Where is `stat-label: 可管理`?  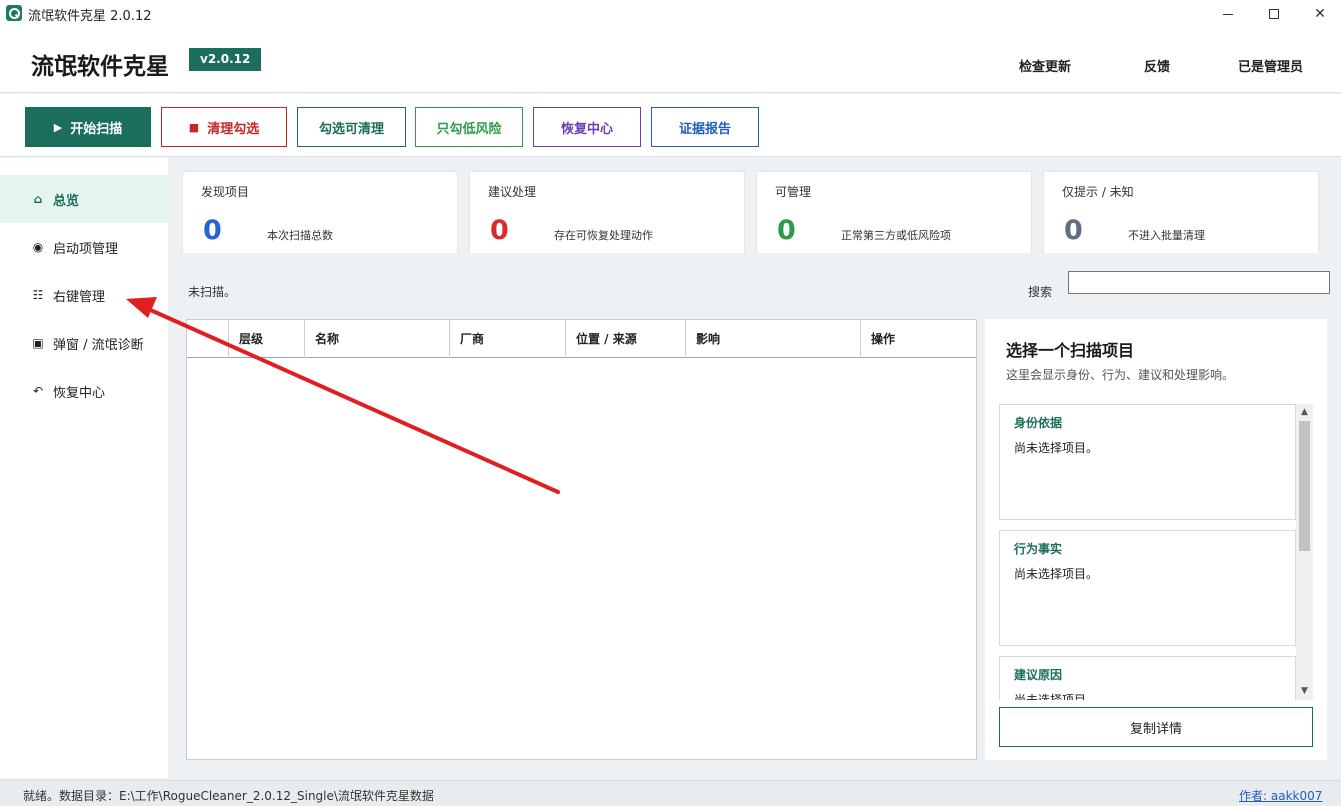 stat-label: 可管理 is located at coordinates (793, 192).